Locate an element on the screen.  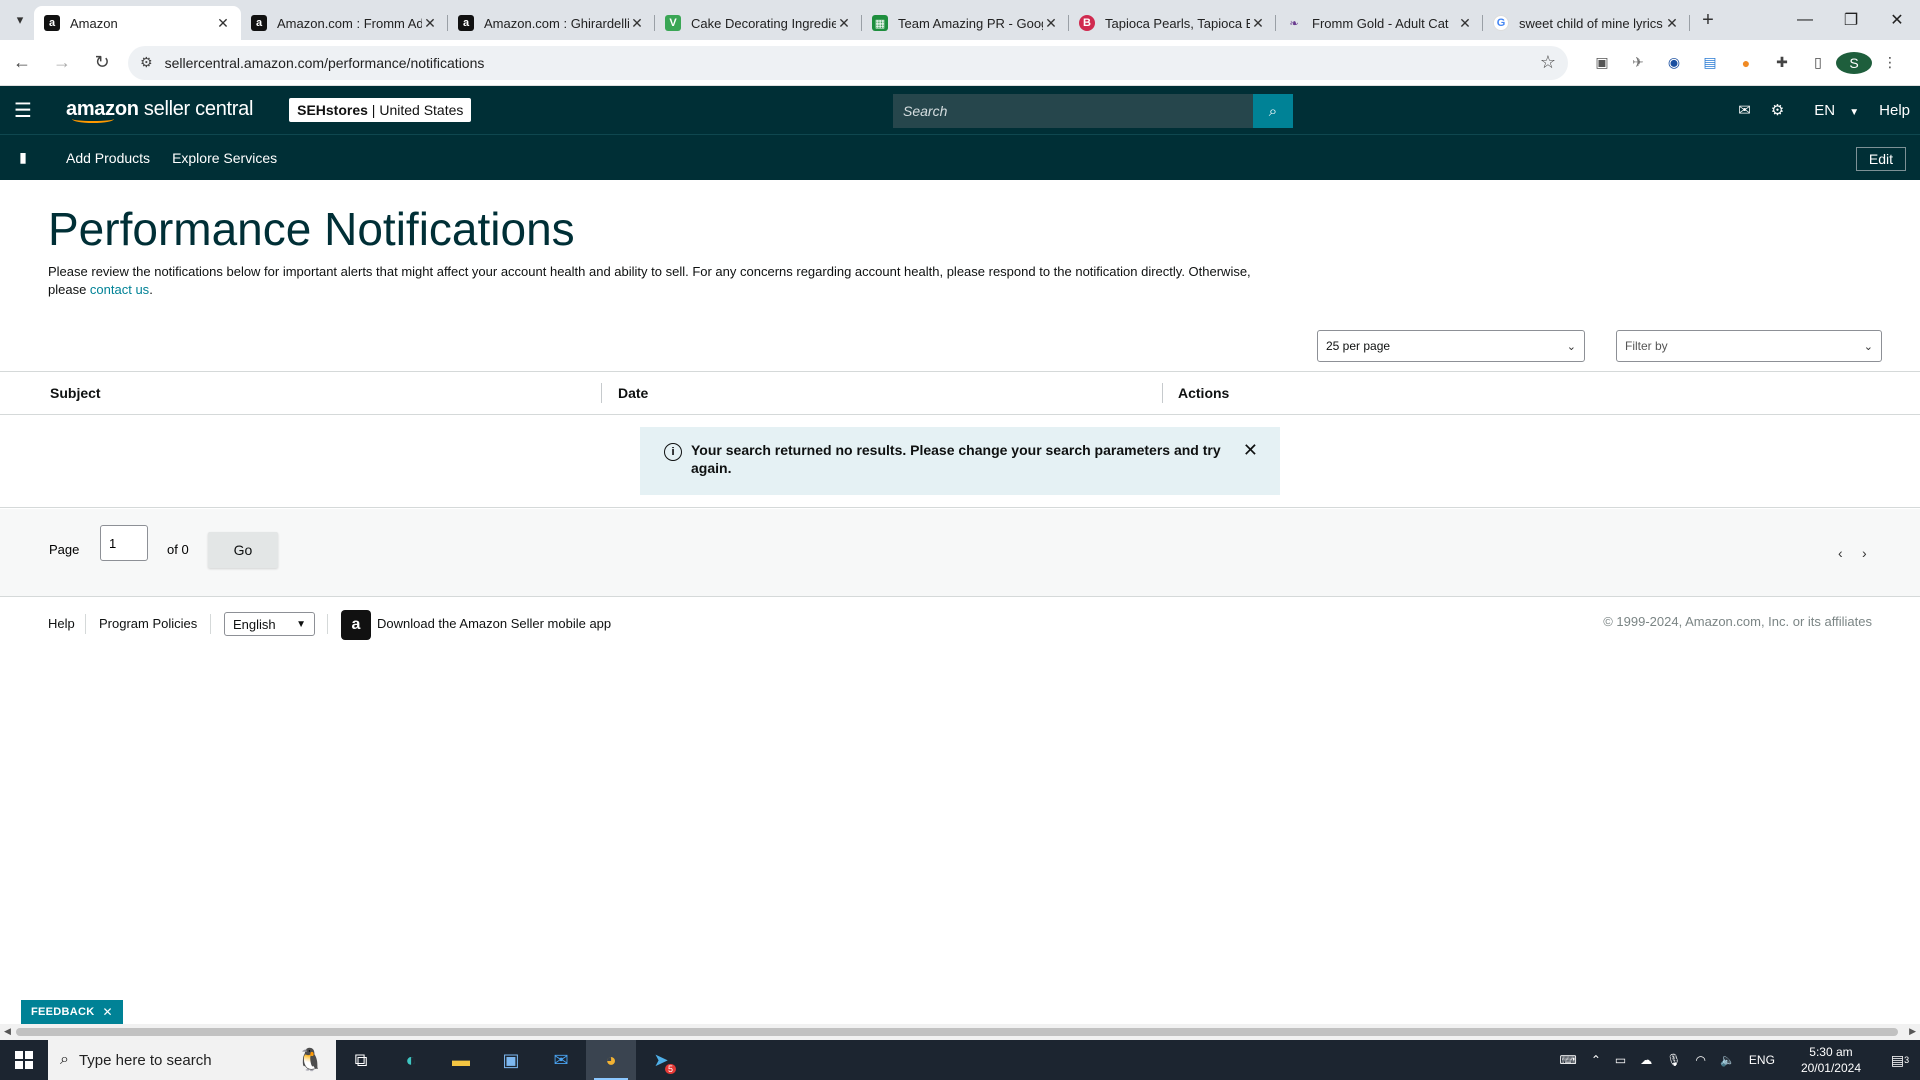
task-view-icon: ⧉ is located at coordinates (361, 1060).